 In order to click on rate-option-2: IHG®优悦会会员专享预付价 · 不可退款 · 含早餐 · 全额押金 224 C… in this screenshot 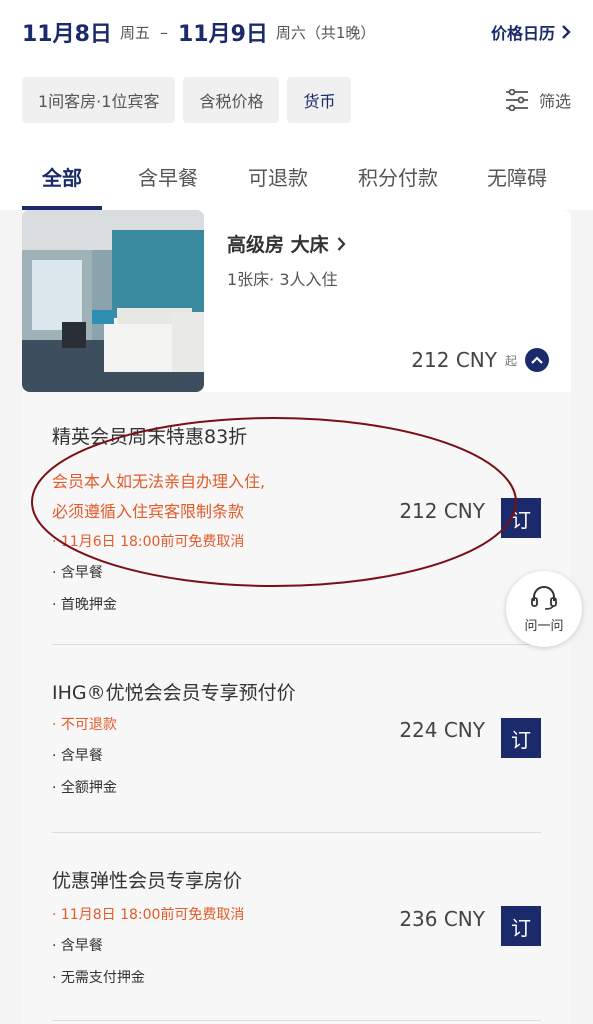, I will do `click(296, 743)`.